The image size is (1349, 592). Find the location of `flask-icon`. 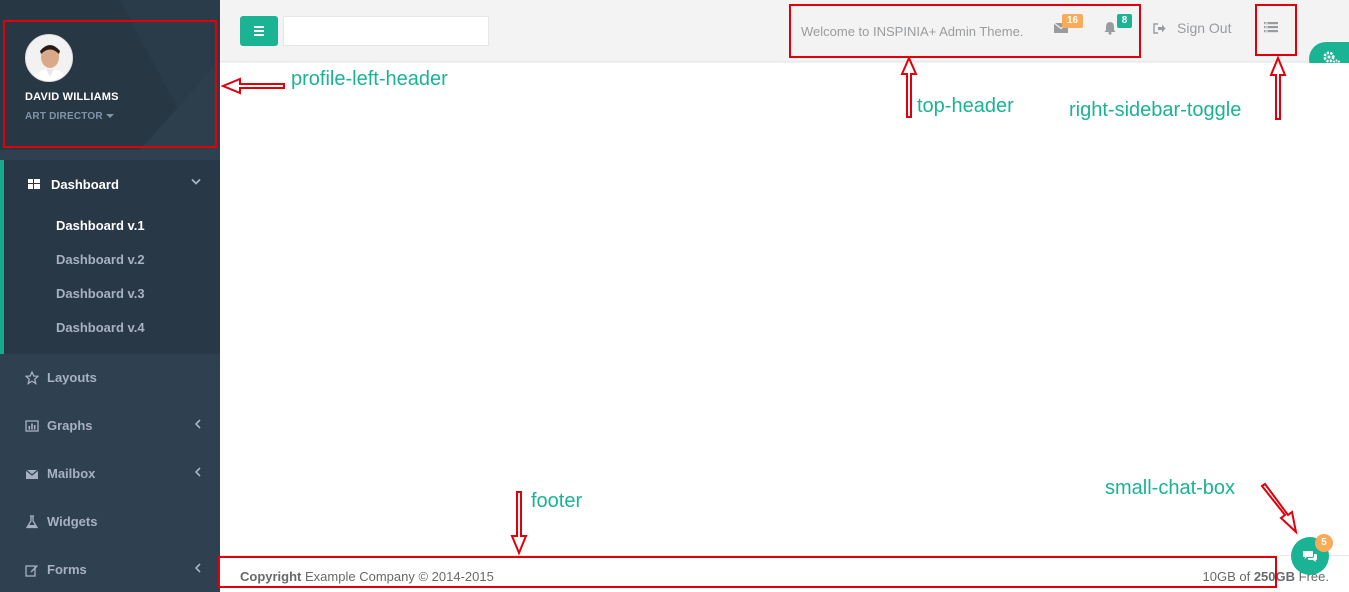

flask-icon is located at coordinates (32, 522).